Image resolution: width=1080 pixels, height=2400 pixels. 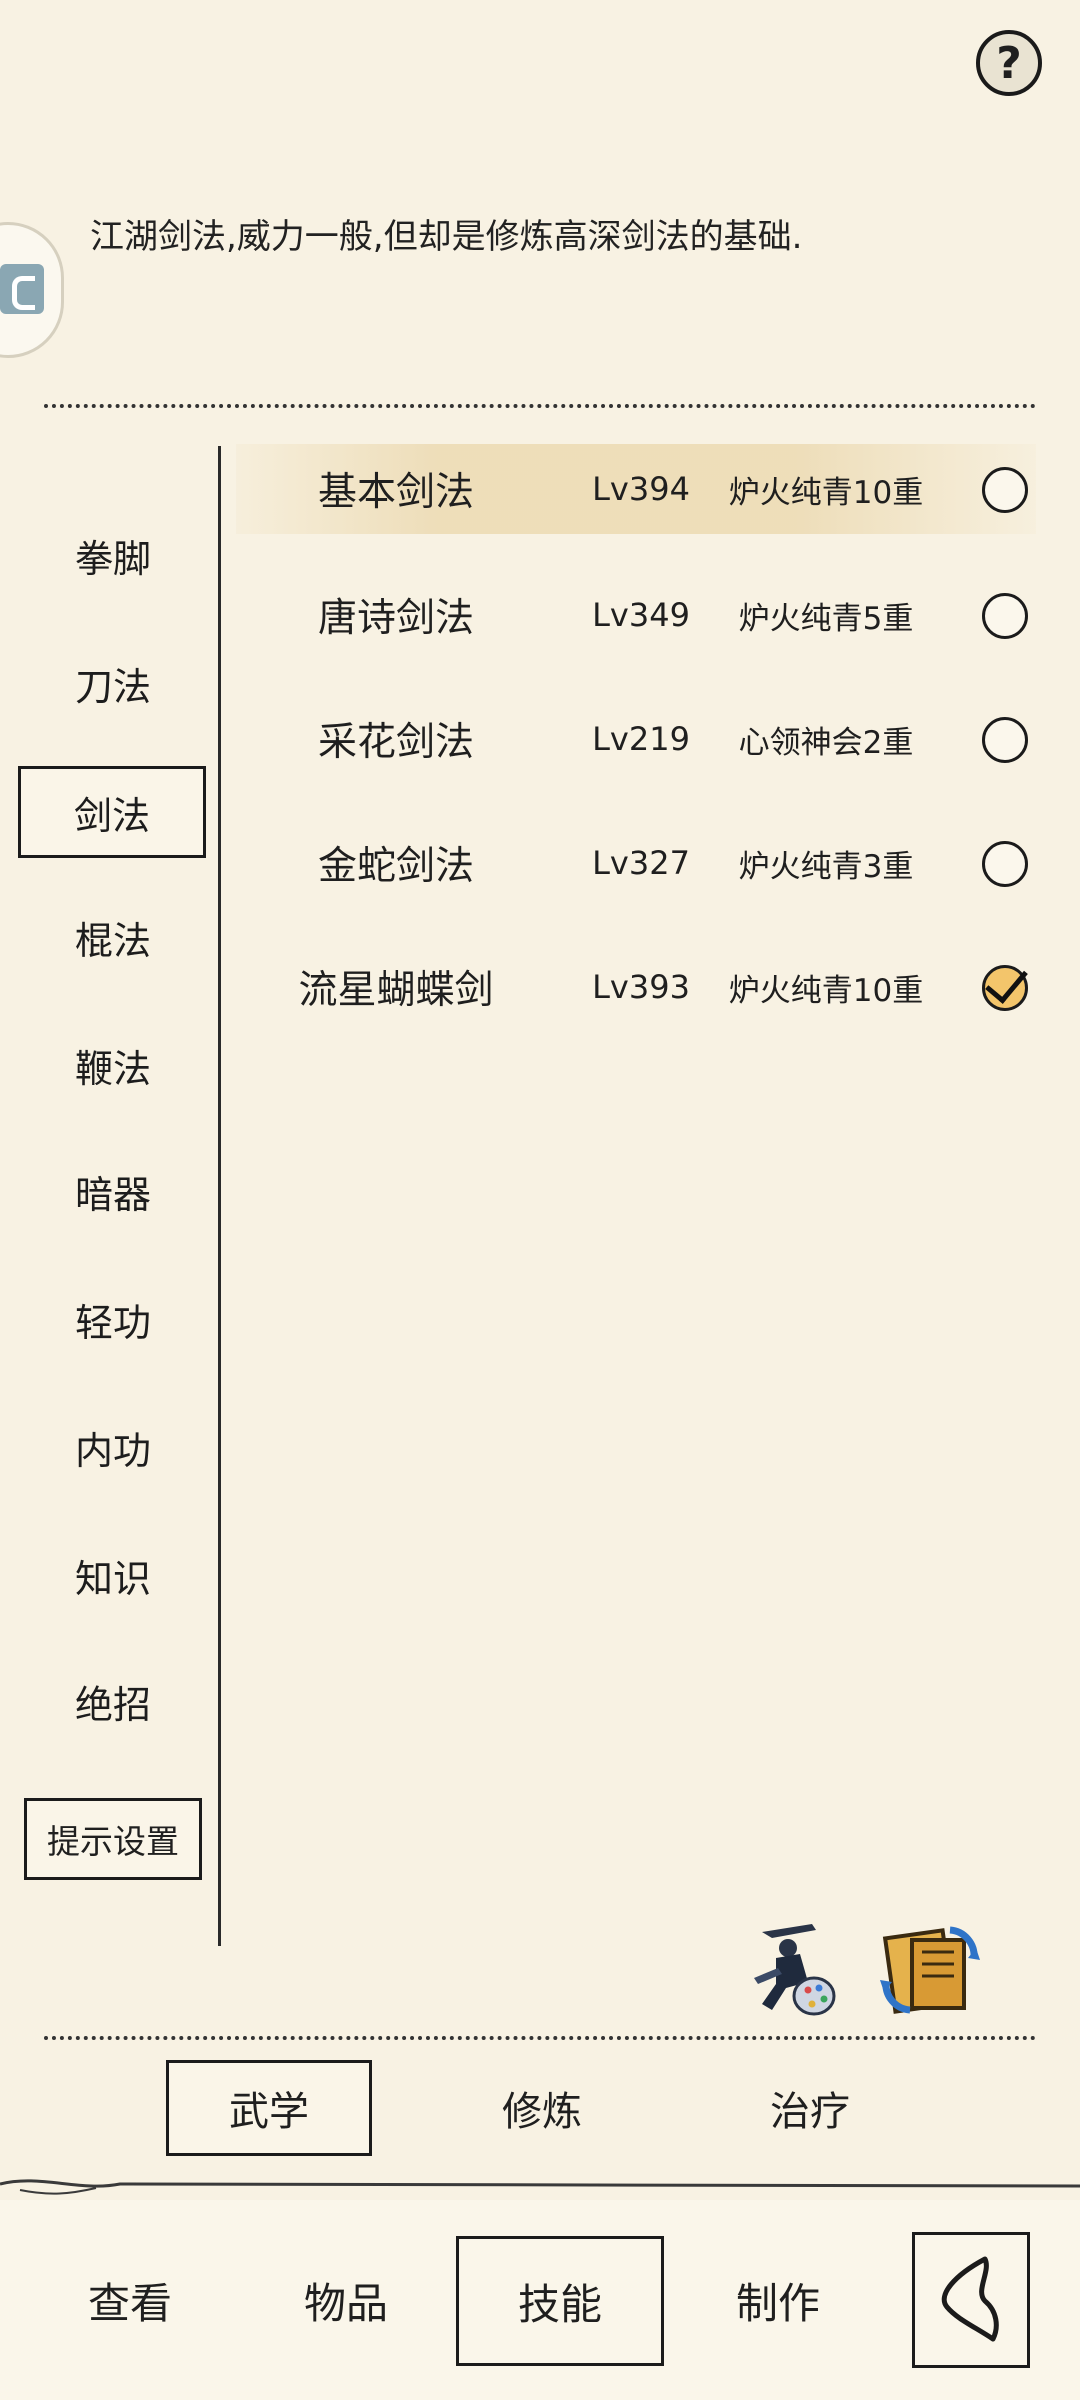 I want to click on category-neigong: 内功, so click(x=113, y=1447).